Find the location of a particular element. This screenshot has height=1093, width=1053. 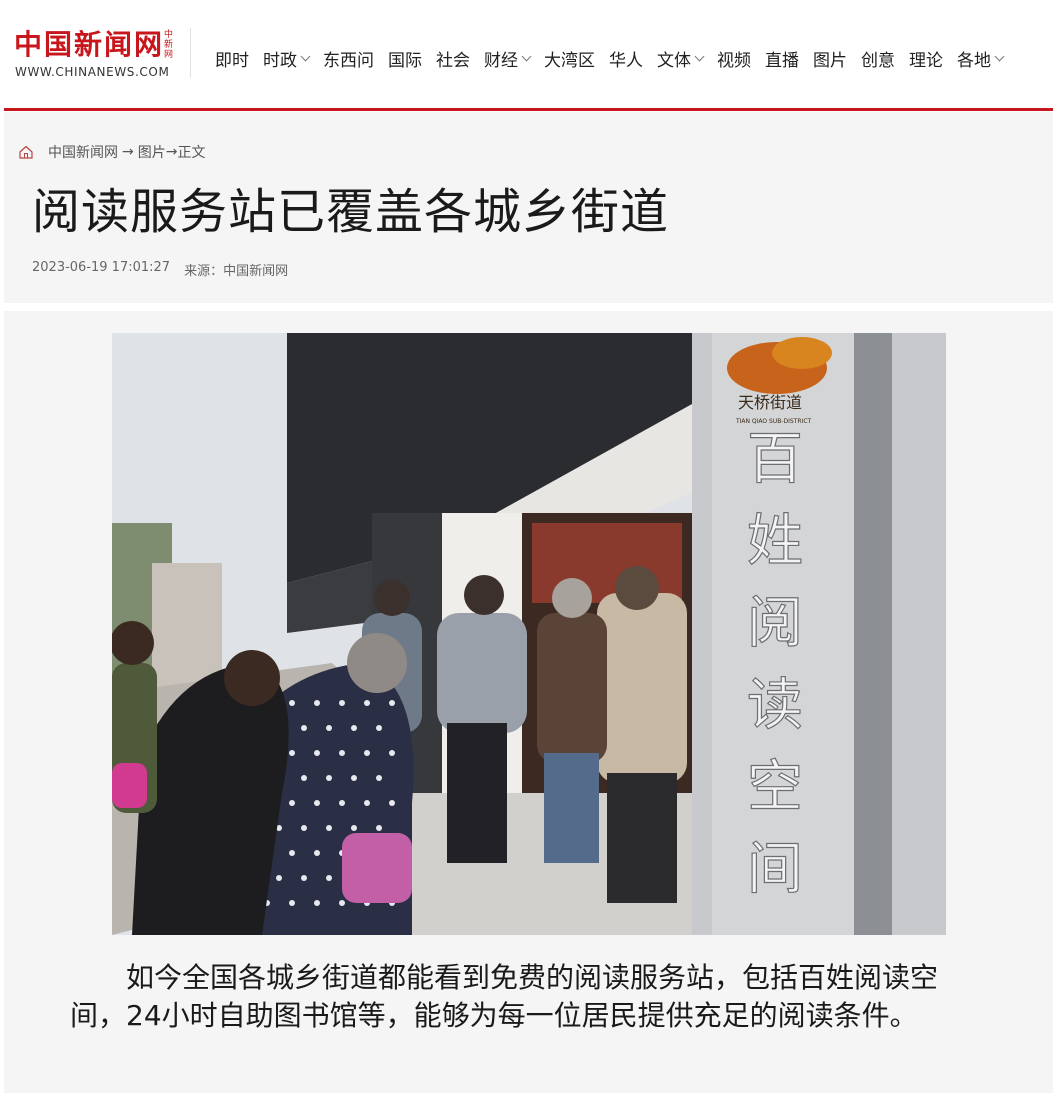

breadcrumb-current: 正文 is located at coordinates (191, 153).